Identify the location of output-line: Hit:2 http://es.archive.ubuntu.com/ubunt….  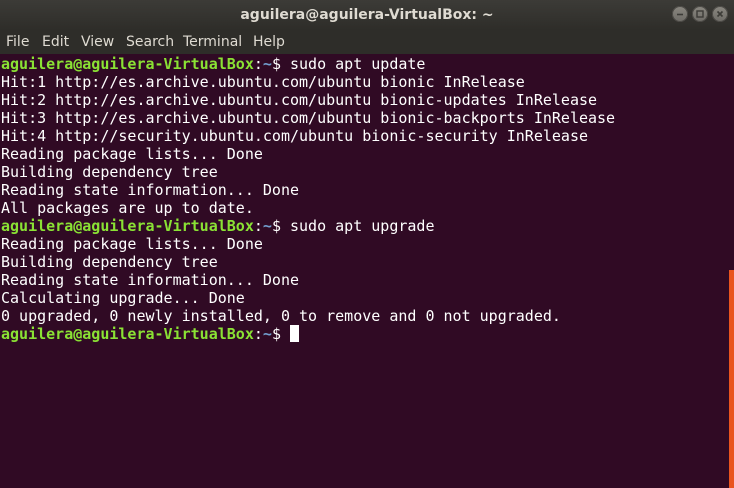
(299, 100).